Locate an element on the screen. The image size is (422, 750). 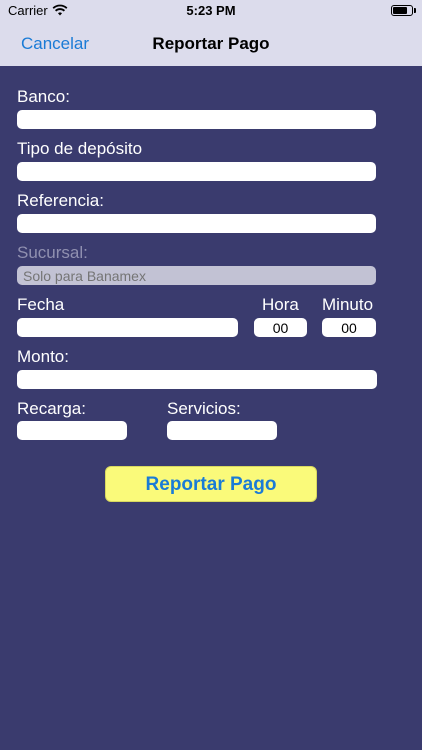
tipo-deposito-label: Tipo de depósito is located at coordinates (80, 148).